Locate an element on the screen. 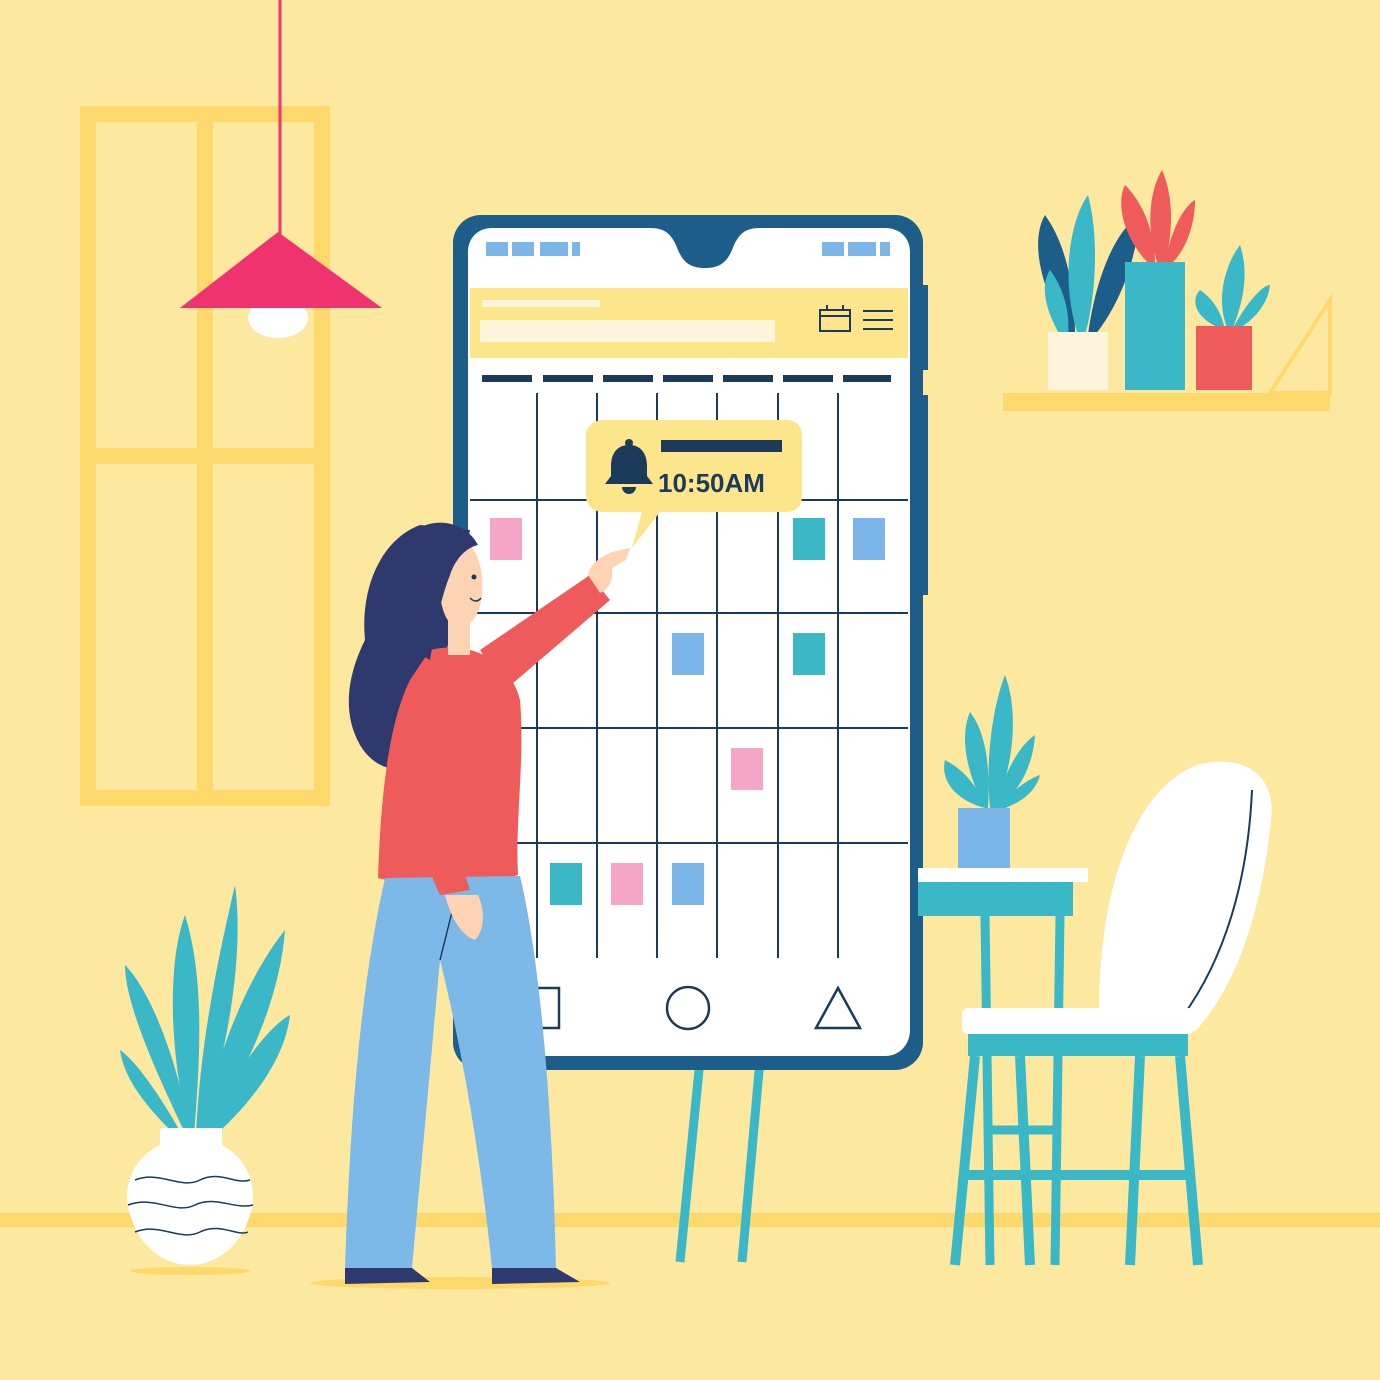 Image resolution: width=1380 pixels, height=1380 pixels. weekday-header-bars is located at coordinates (686, 378).